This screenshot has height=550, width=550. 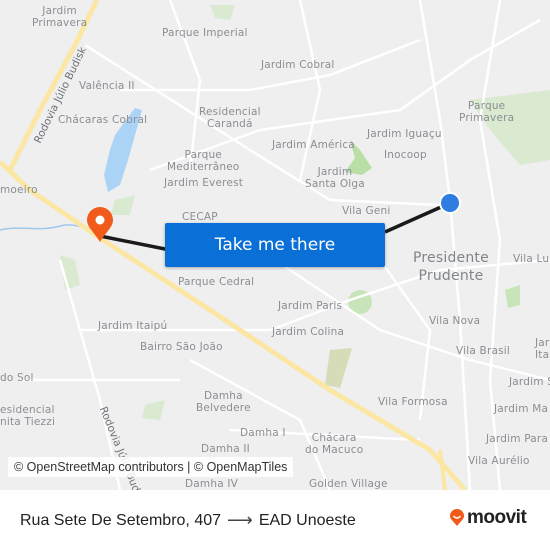 What do you see at coordinates (487, 112) in the screenshot?
I see `map-label: Parque Primavera` at bounding box center [487, 112].